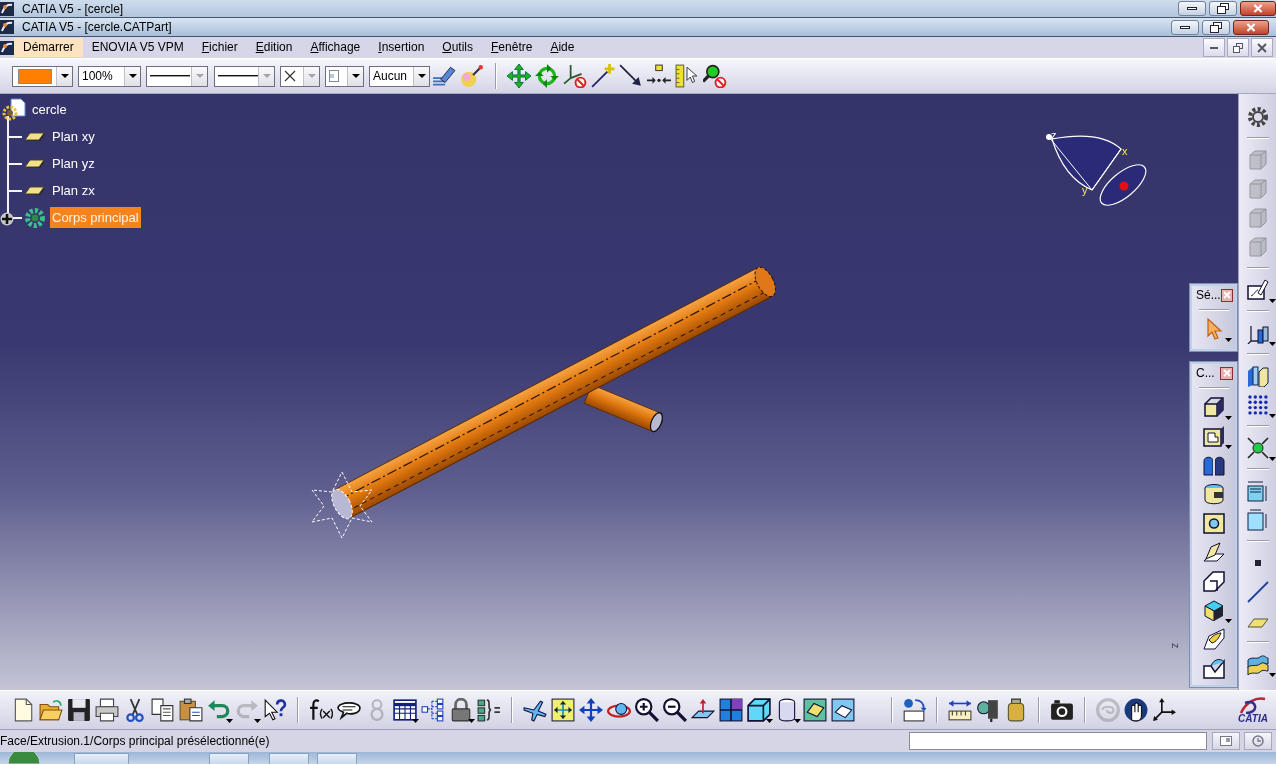 This screenshot has height=764, width=1276. Describe the element at coordinates (815, 710) in the screenshot. I see `shading-icon` at that location.